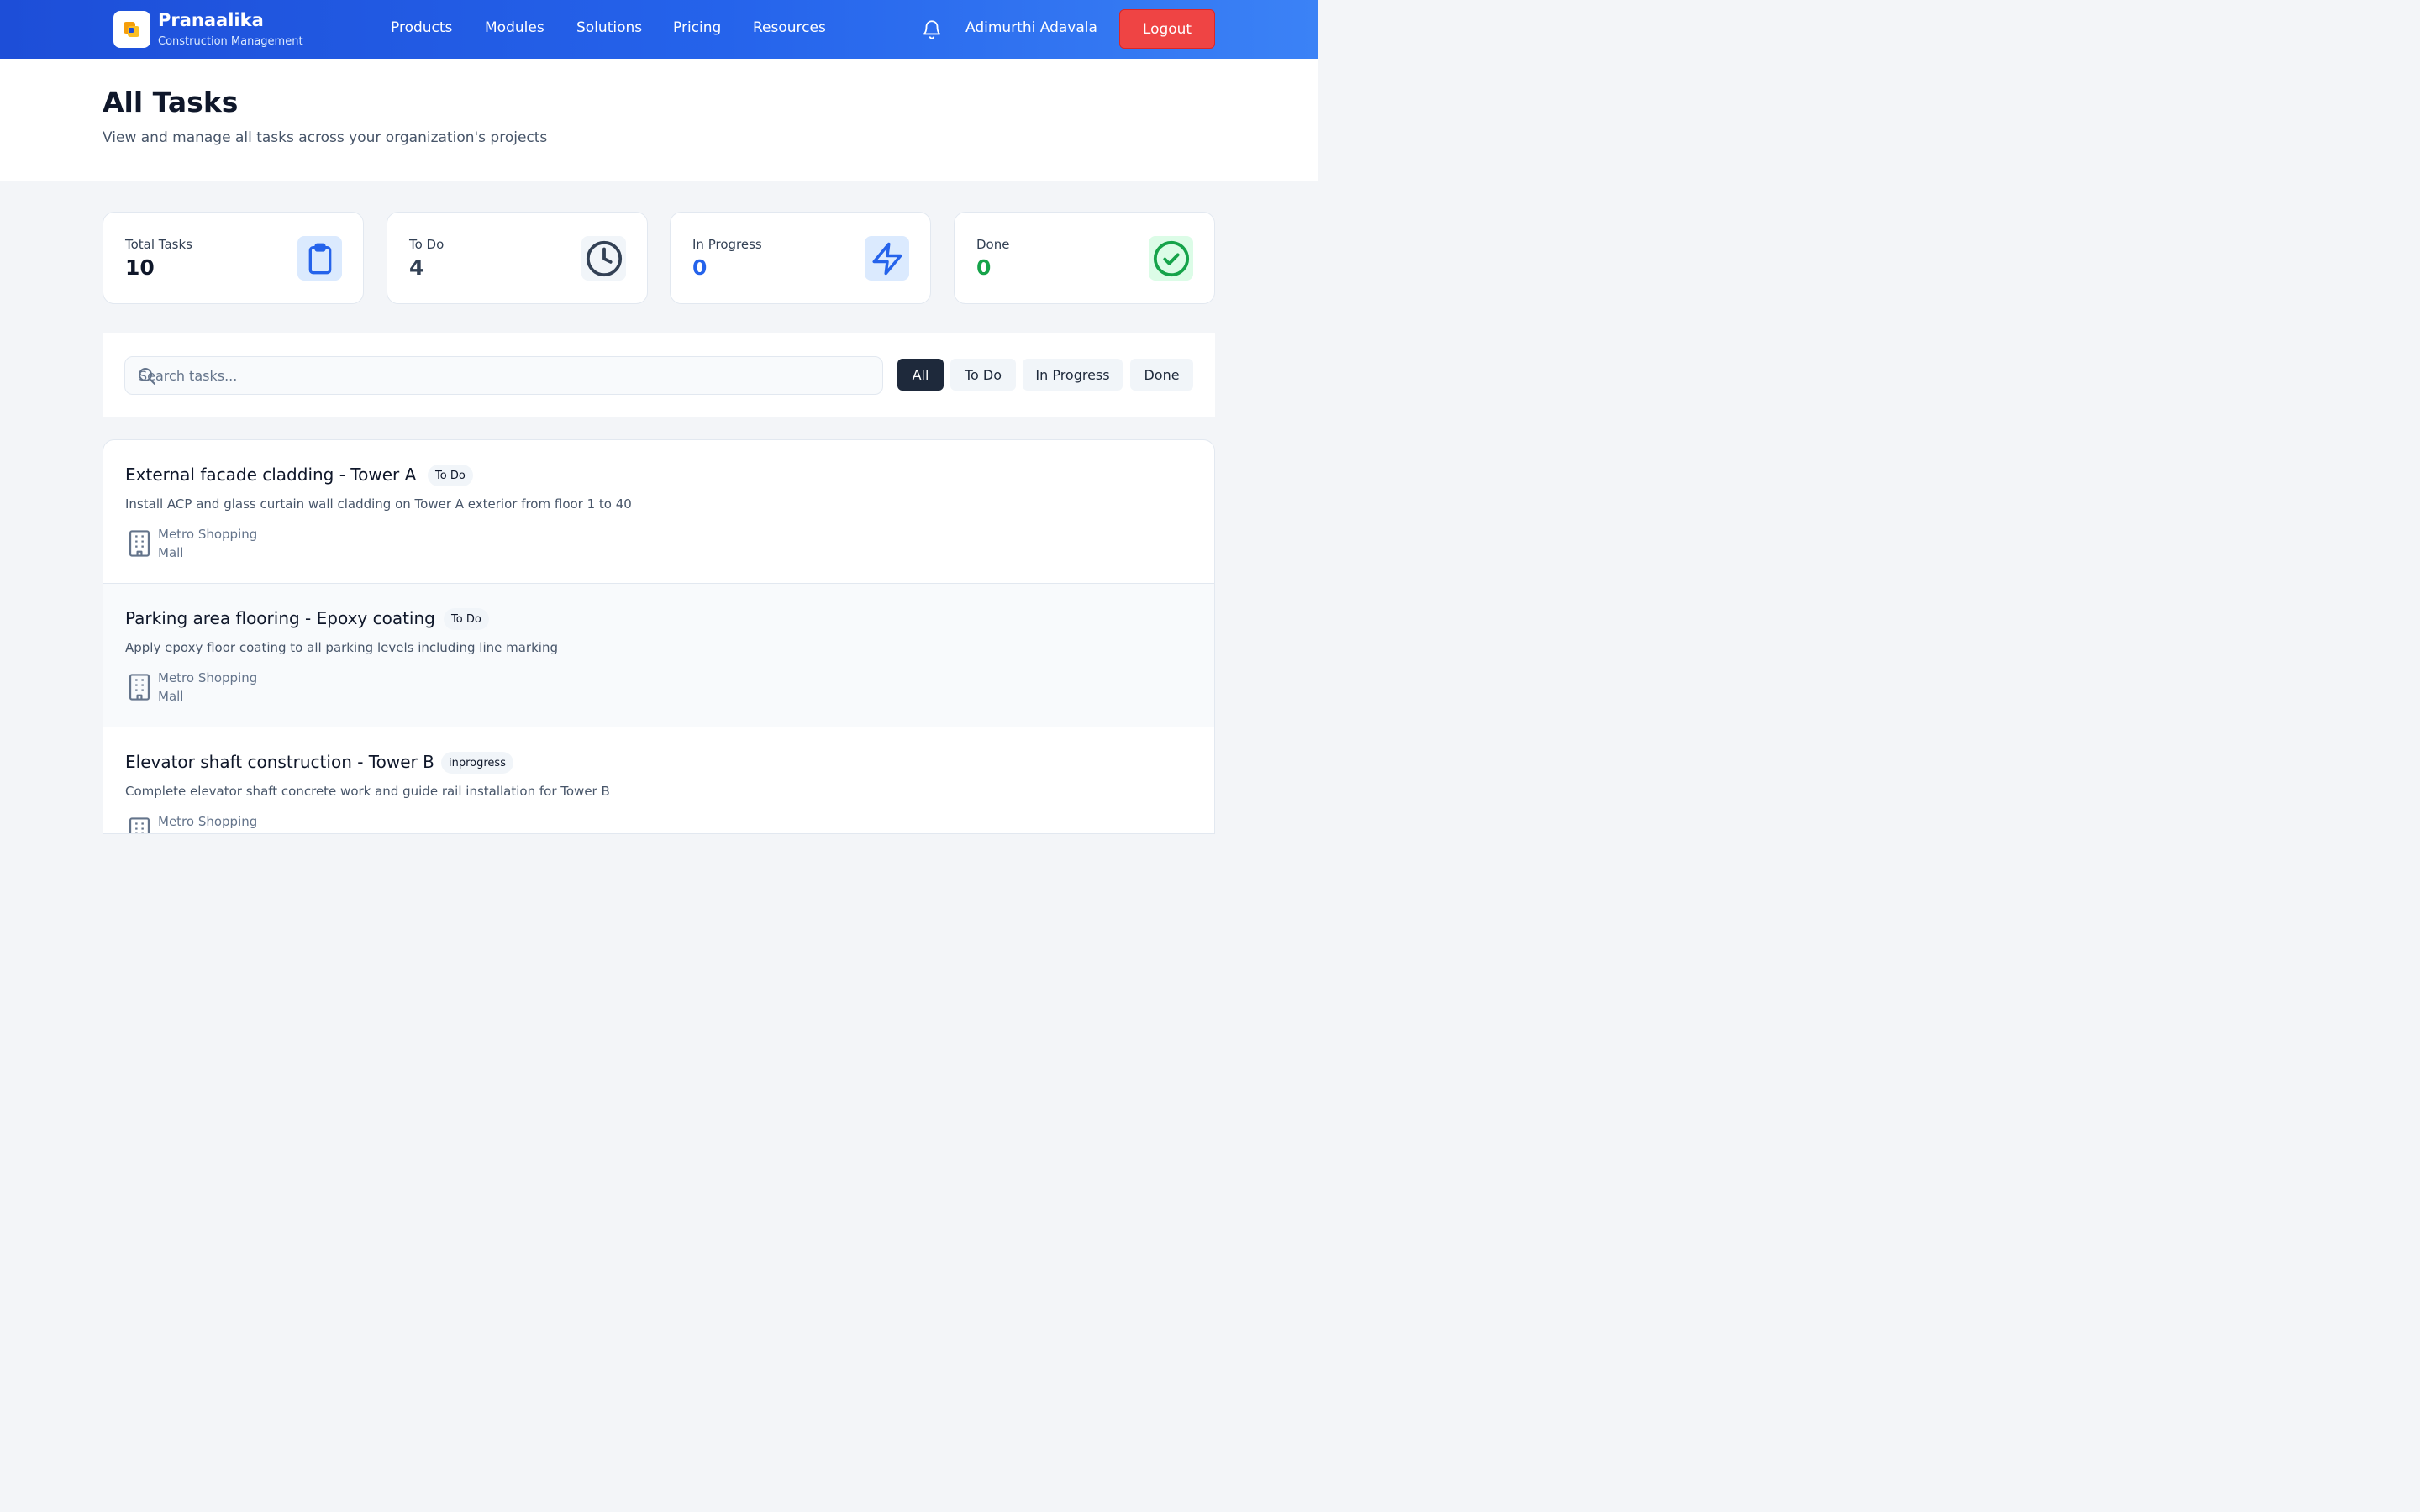 Image resolution: width=2420 pixels, height=1512 pixels. What do you see at coordinates (727, 244) in the screenshot?
I see `stat-label: In Progress` at bounding box center [727, 244].